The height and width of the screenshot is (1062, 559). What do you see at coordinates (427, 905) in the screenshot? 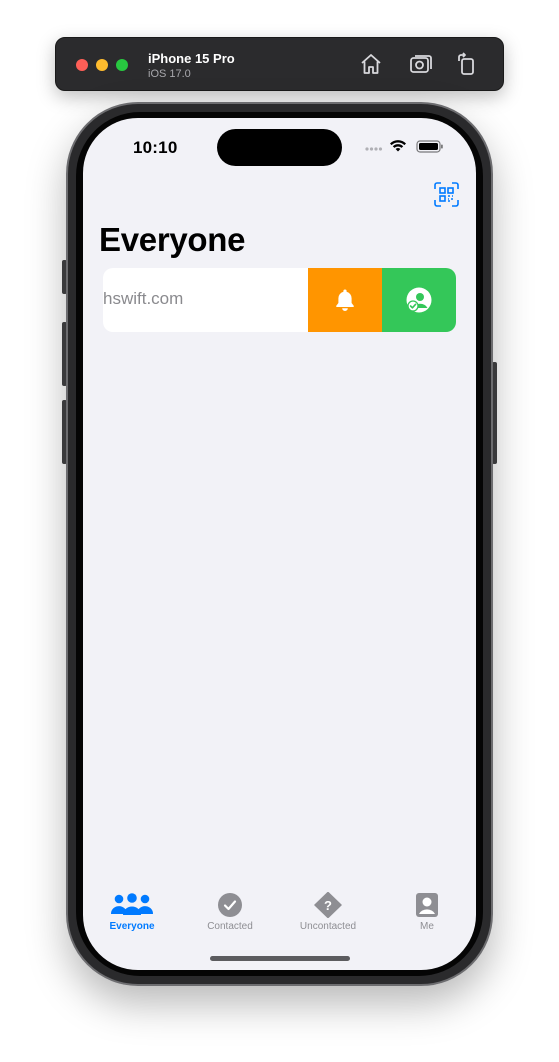
I see `person-square-icon` at bounding box center [427, 905].